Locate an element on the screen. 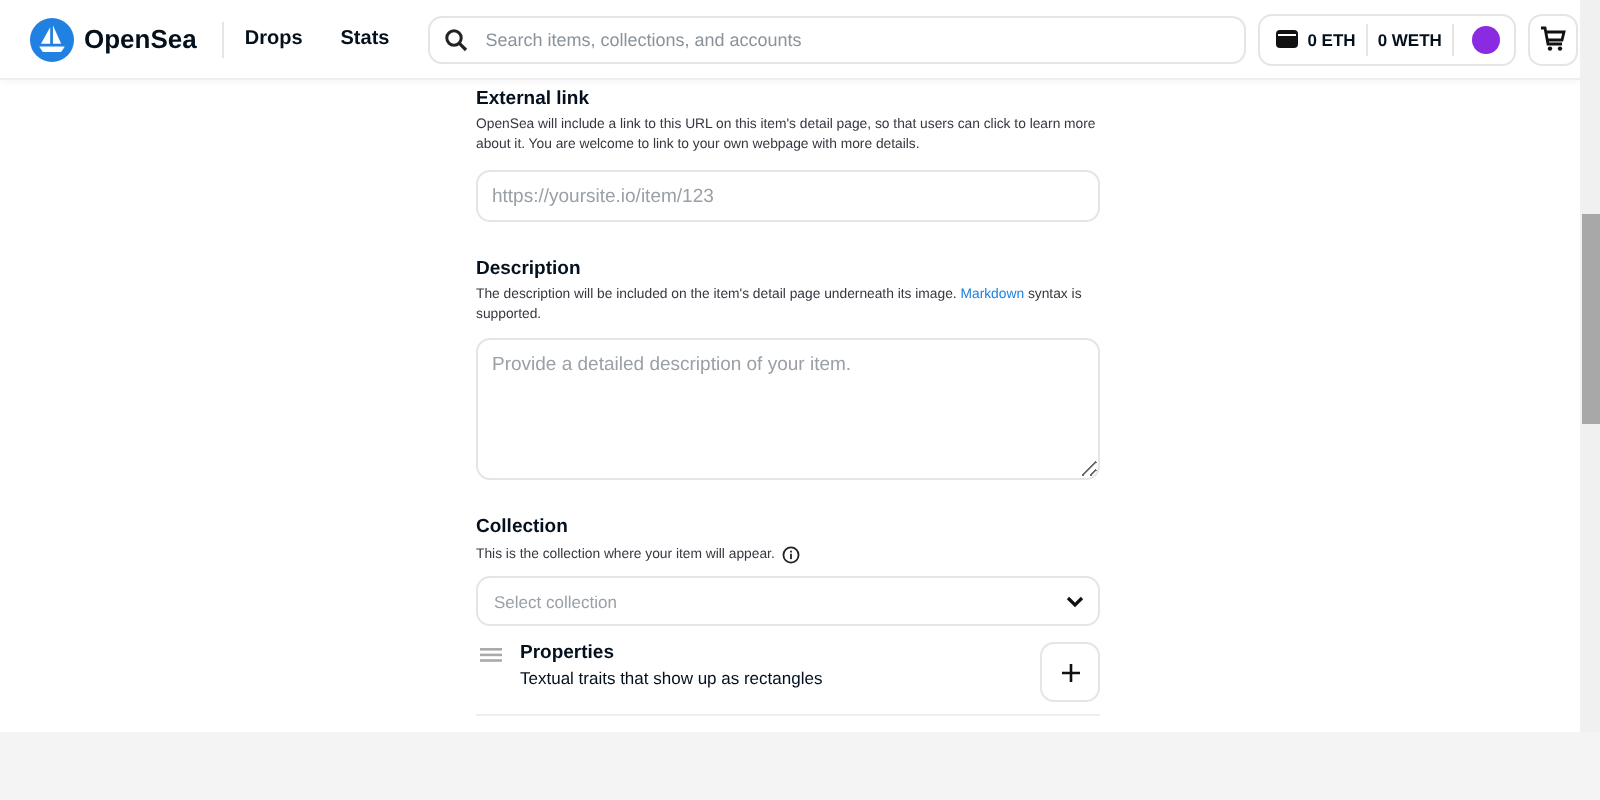  chevron-icon is located at coordinates (1075, 601).